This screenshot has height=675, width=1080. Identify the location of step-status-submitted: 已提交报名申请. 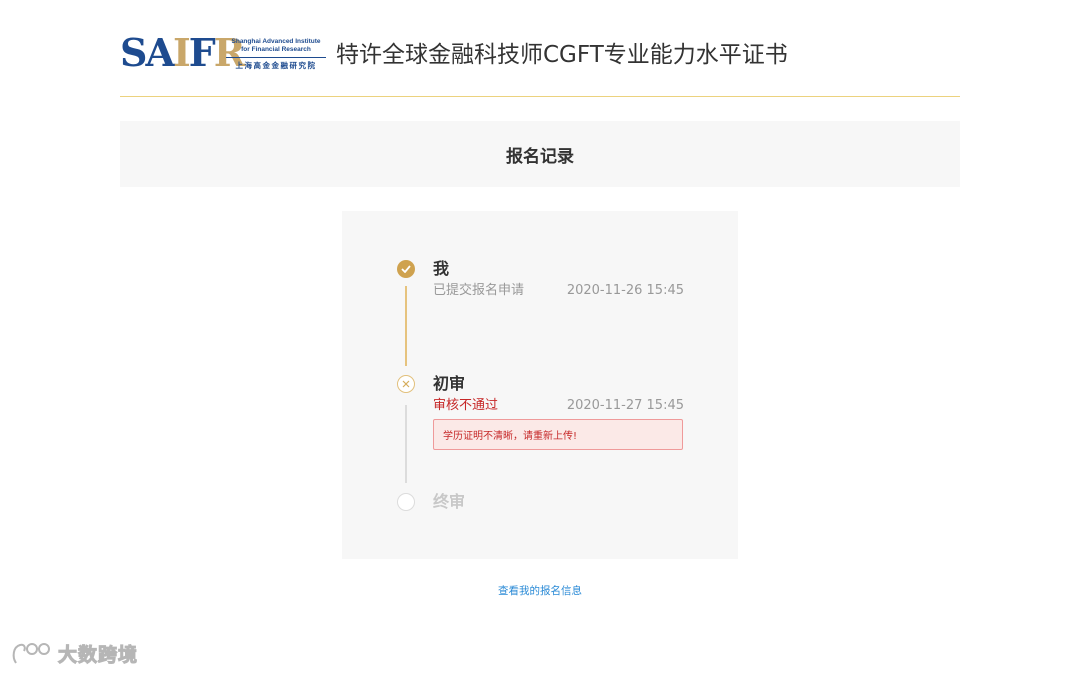
(479, 290).